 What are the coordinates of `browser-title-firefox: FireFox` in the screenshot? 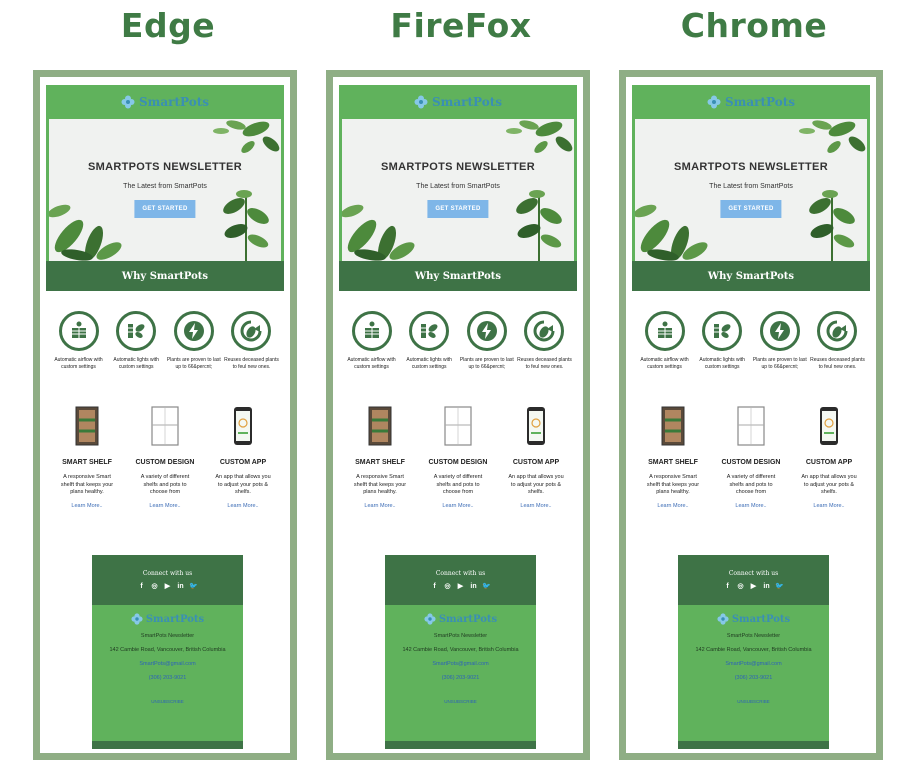 It's located at (461, 25).